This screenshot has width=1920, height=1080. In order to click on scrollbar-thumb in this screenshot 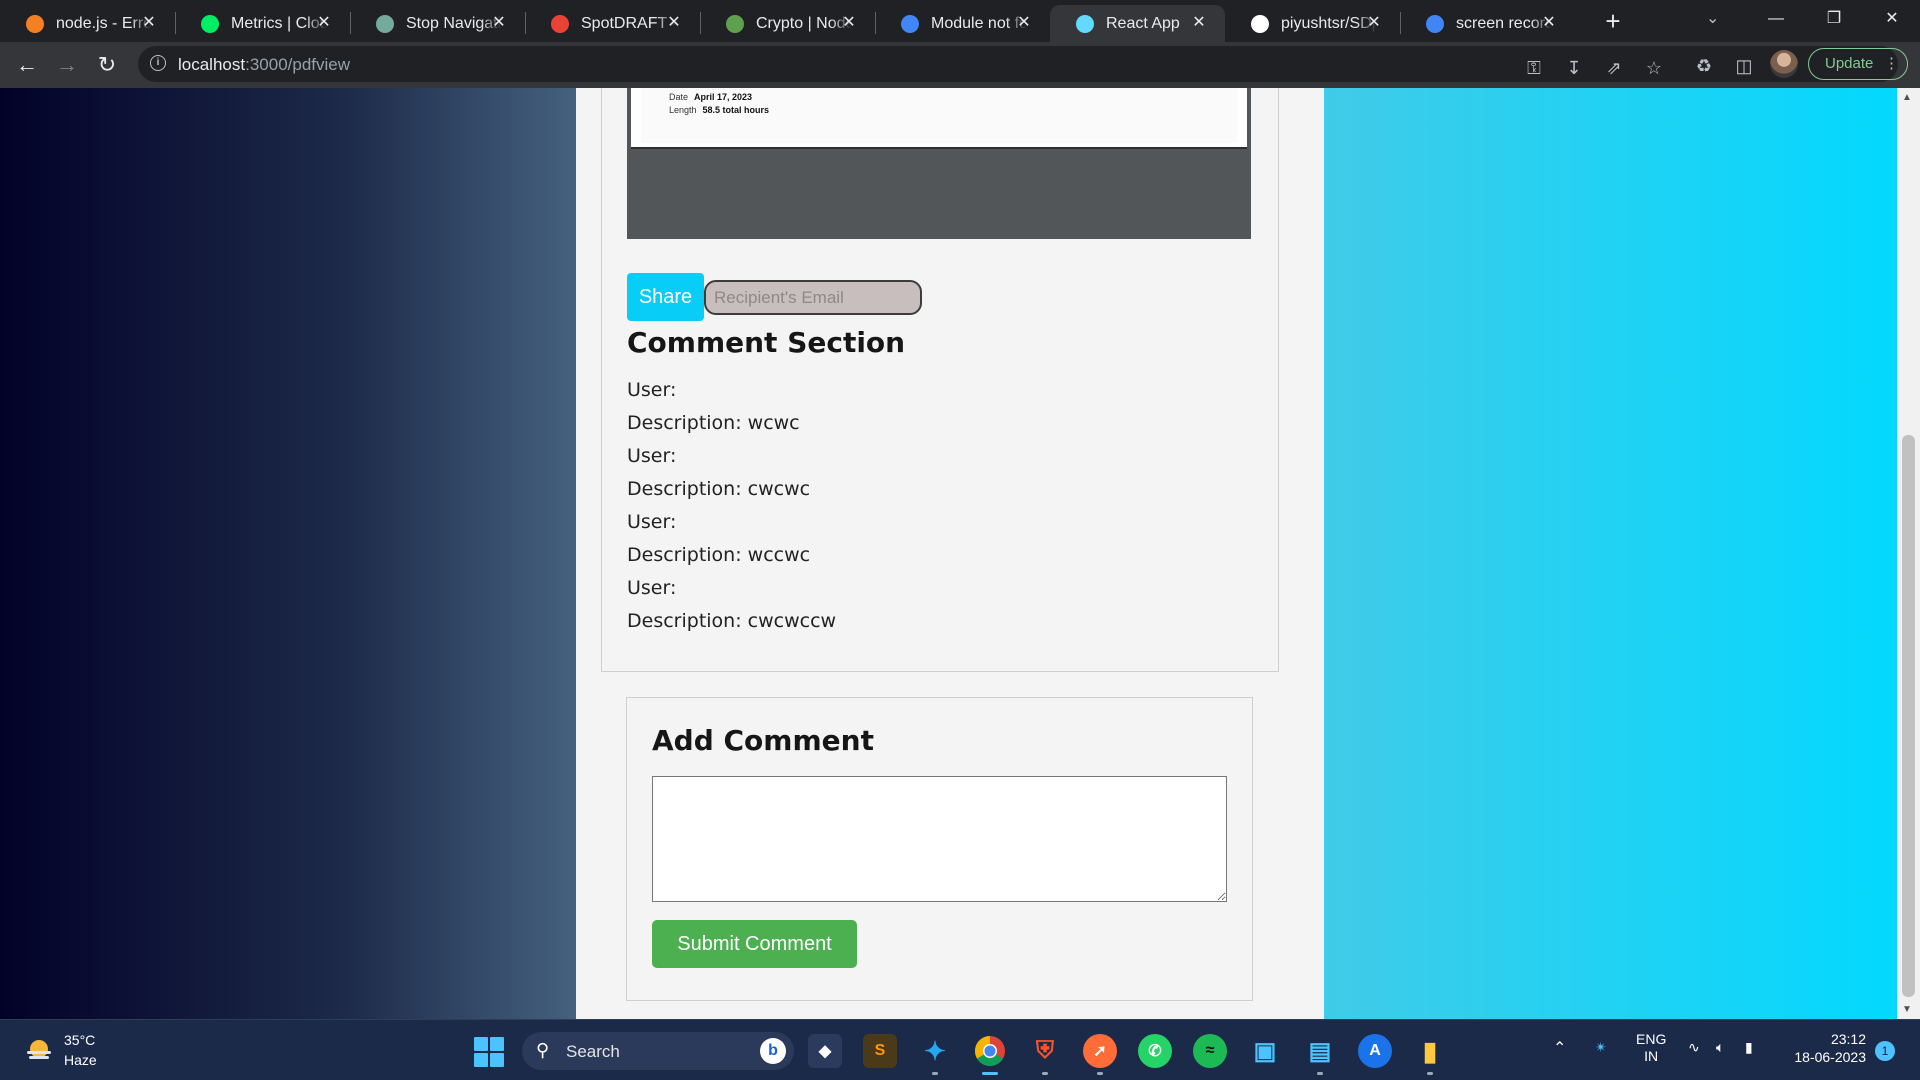, I will do `click(1908, 716)`.